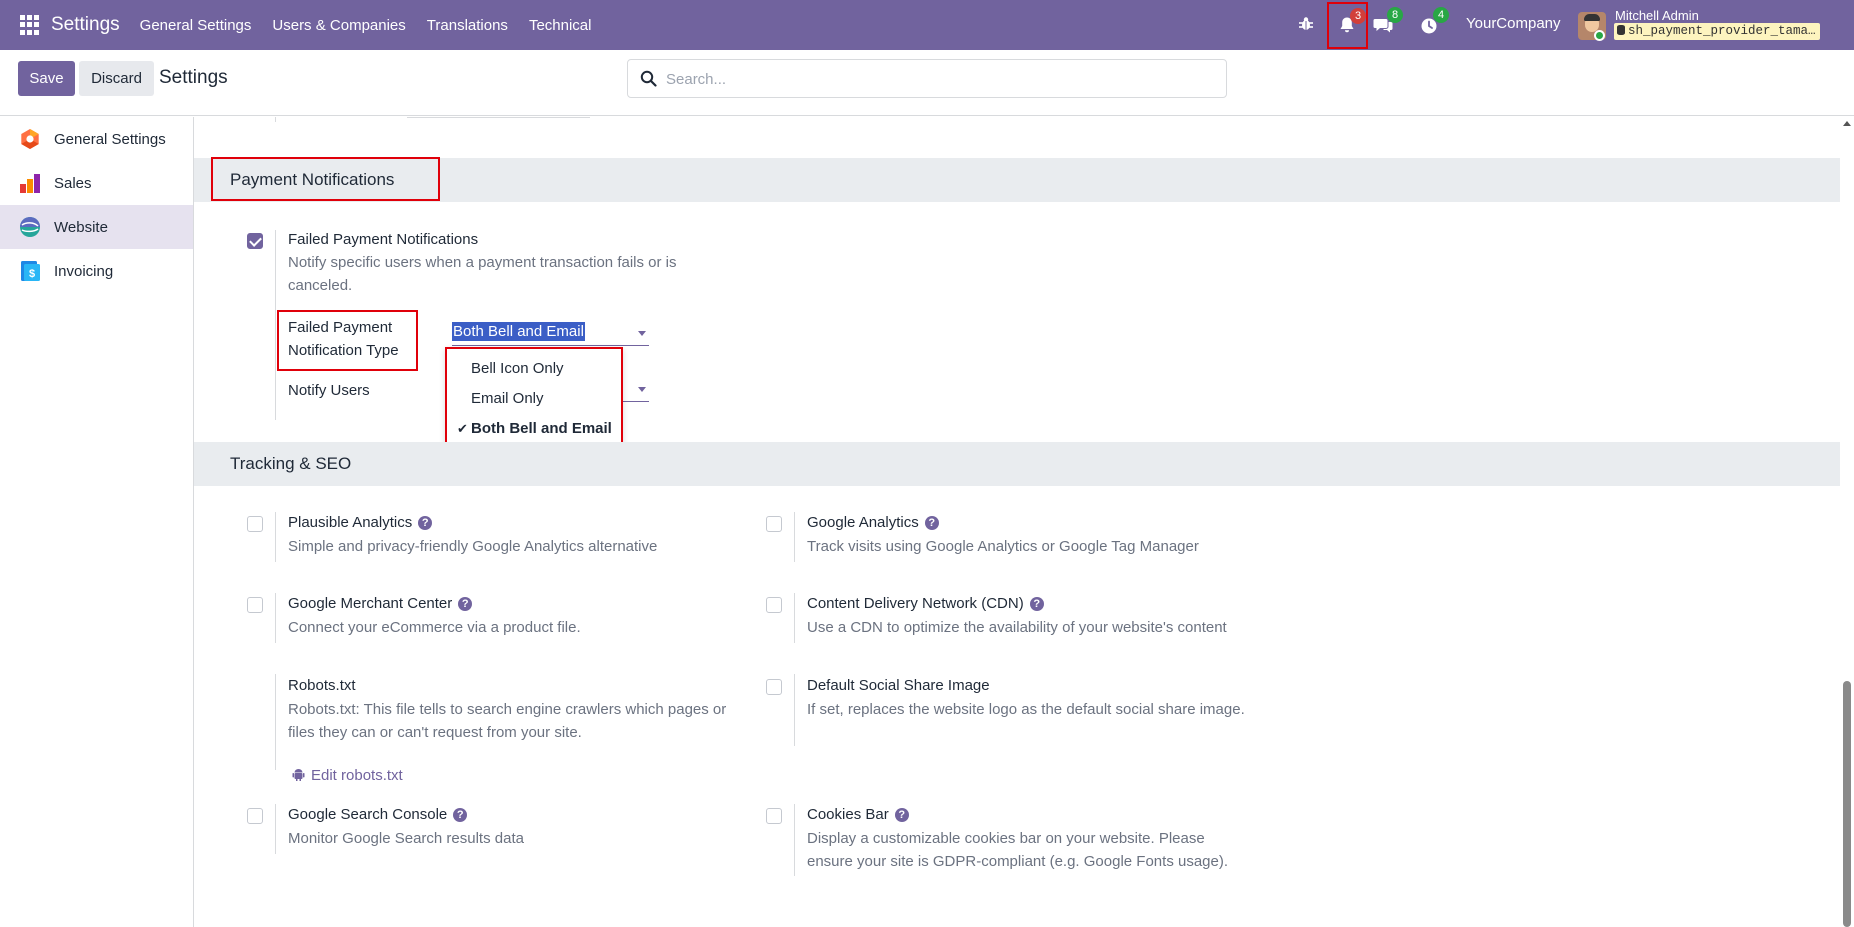 Image resolution: width=1854 pixels, height=927 pixels. What do you see at coordinates (30, 227) in the screenshot?
I see `website-icon` at bounding box center [30, 227].